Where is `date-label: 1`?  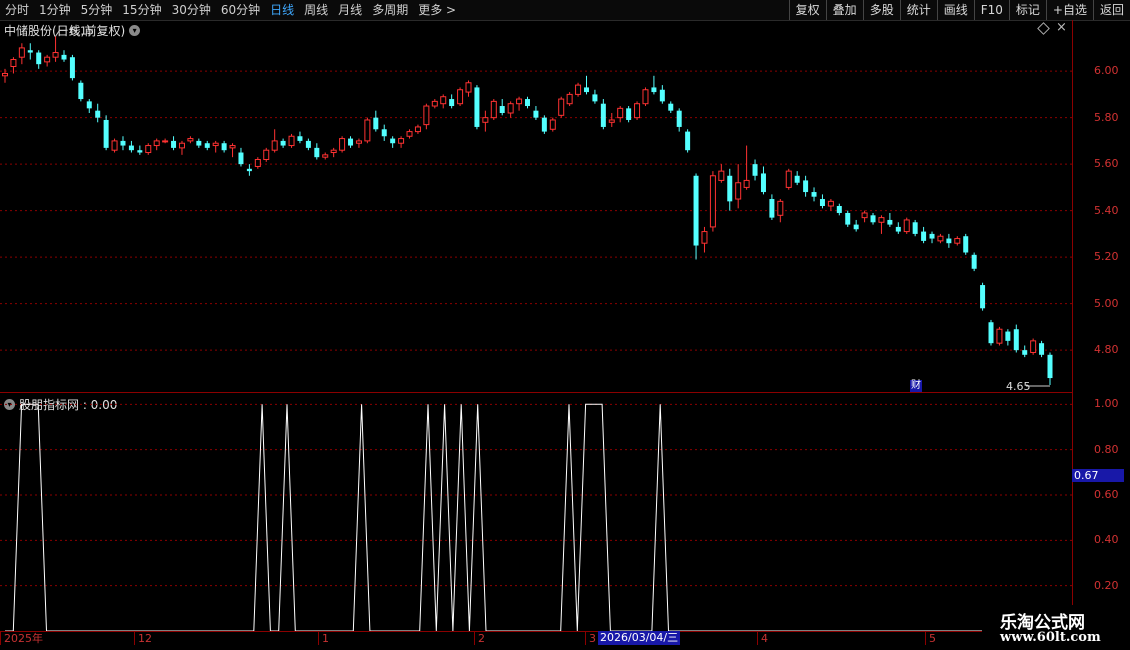 date-label: 1 is located at coordinates (323, 638).